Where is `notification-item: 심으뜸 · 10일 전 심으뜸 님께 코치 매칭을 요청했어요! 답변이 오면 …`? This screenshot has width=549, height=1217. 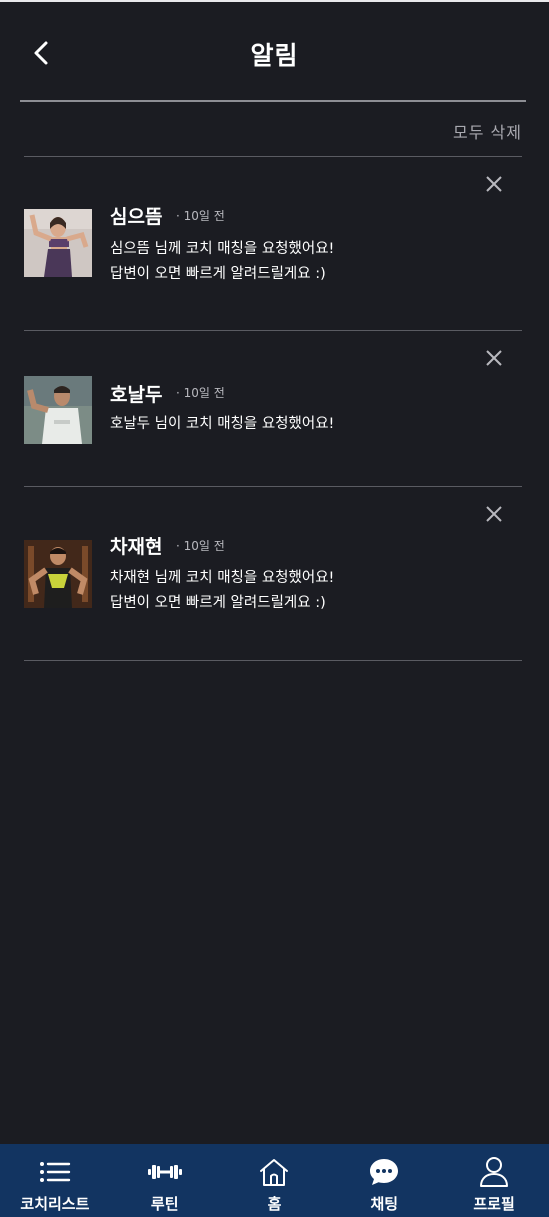 notification-item: 심으뜸 · 10일 전 심으뜸 님께 코치 매칭을 요청했어요! 답변이 오면 … is located at coordinates (273, 243).